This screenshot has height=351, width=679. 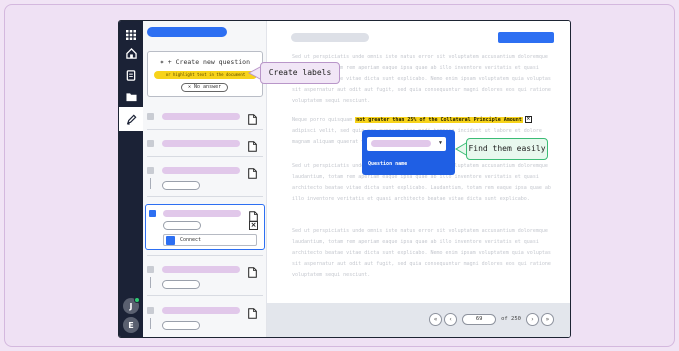 I want to click on avatar-initial: E, so click(x=131, y=325).